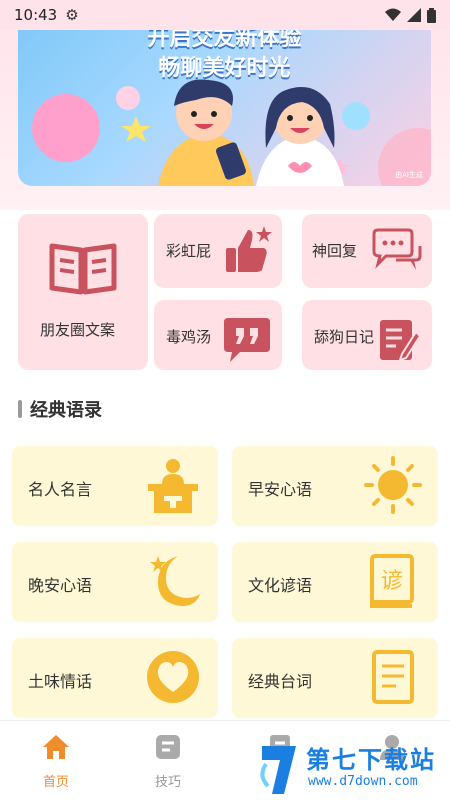 Image resolution: width=450 pixels, height=800 pixels. Describe the element at coordinates (371, 760) in the screenshot. I see `watermark-cn-text: 第七下载站` at that location.